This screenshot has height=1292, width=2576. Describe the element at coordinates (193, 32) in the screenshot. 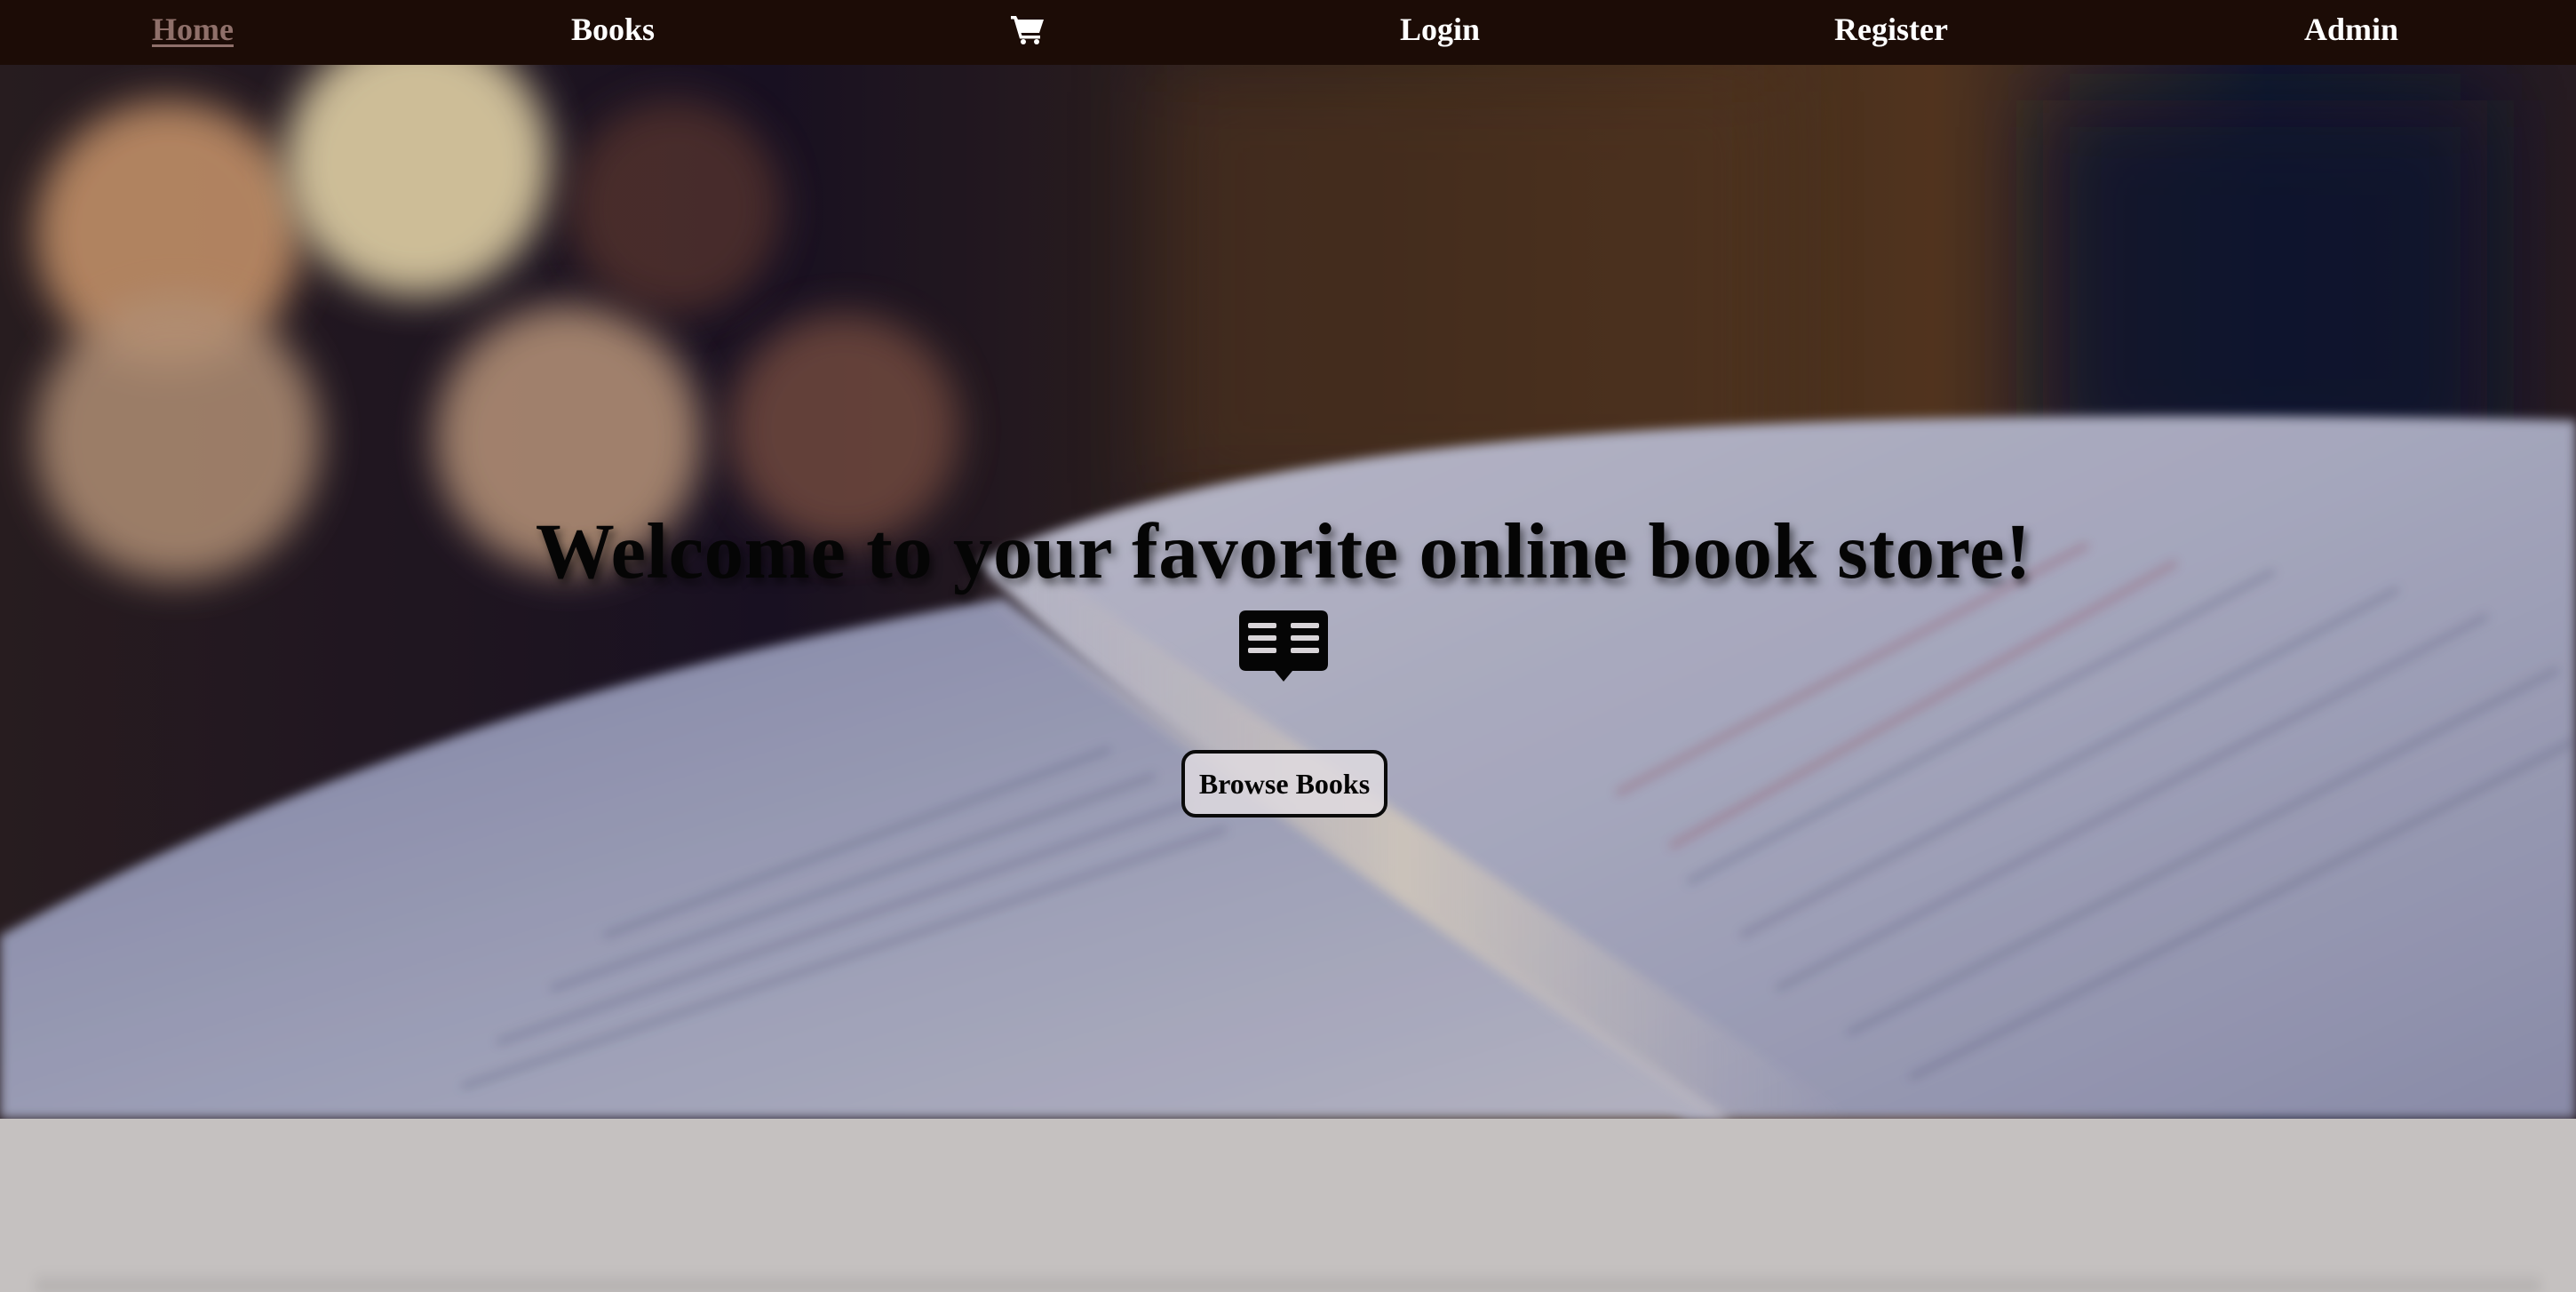

I see `nav-home-link: Home` at that location.